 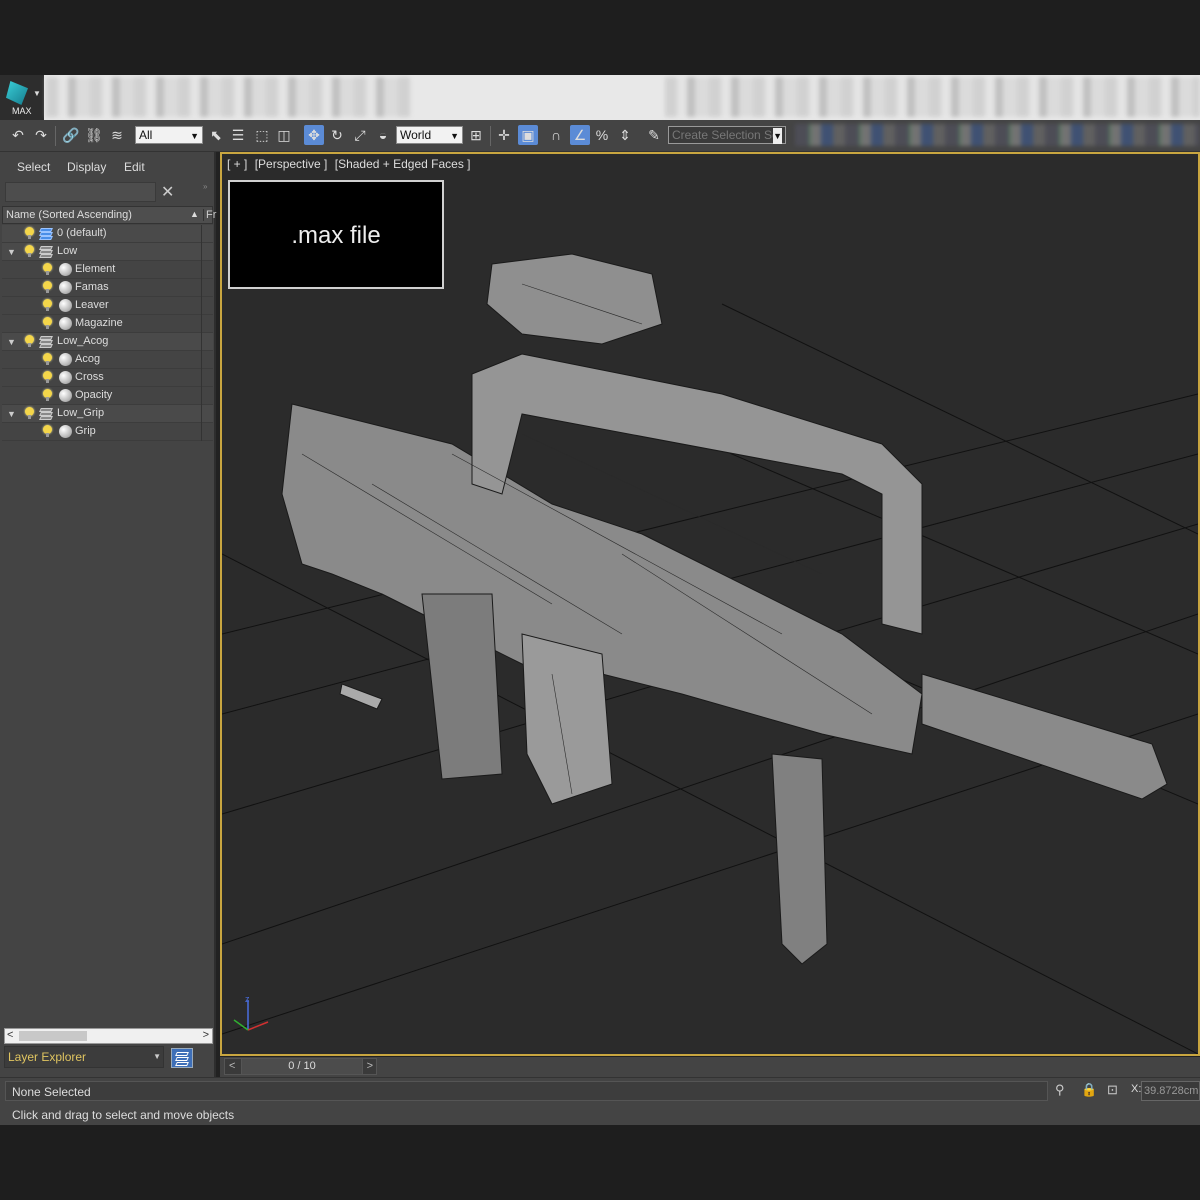 I want to click on reference-coord-value: World, so click(x=416, y=135).